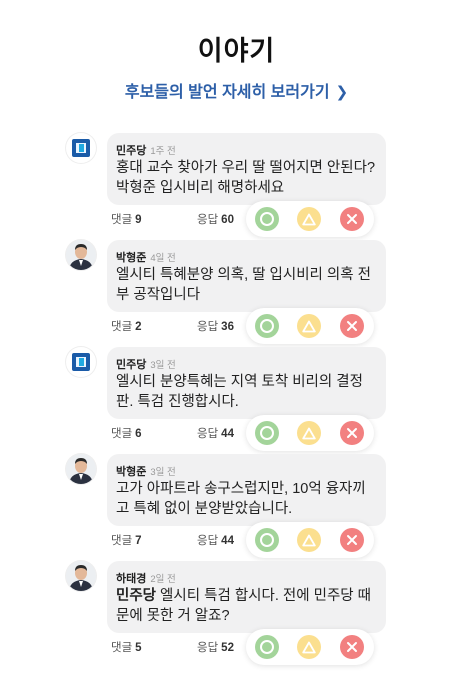 This screenshot has width=473, height=690. I want to click on answers-number: 36, so click(227, 327).